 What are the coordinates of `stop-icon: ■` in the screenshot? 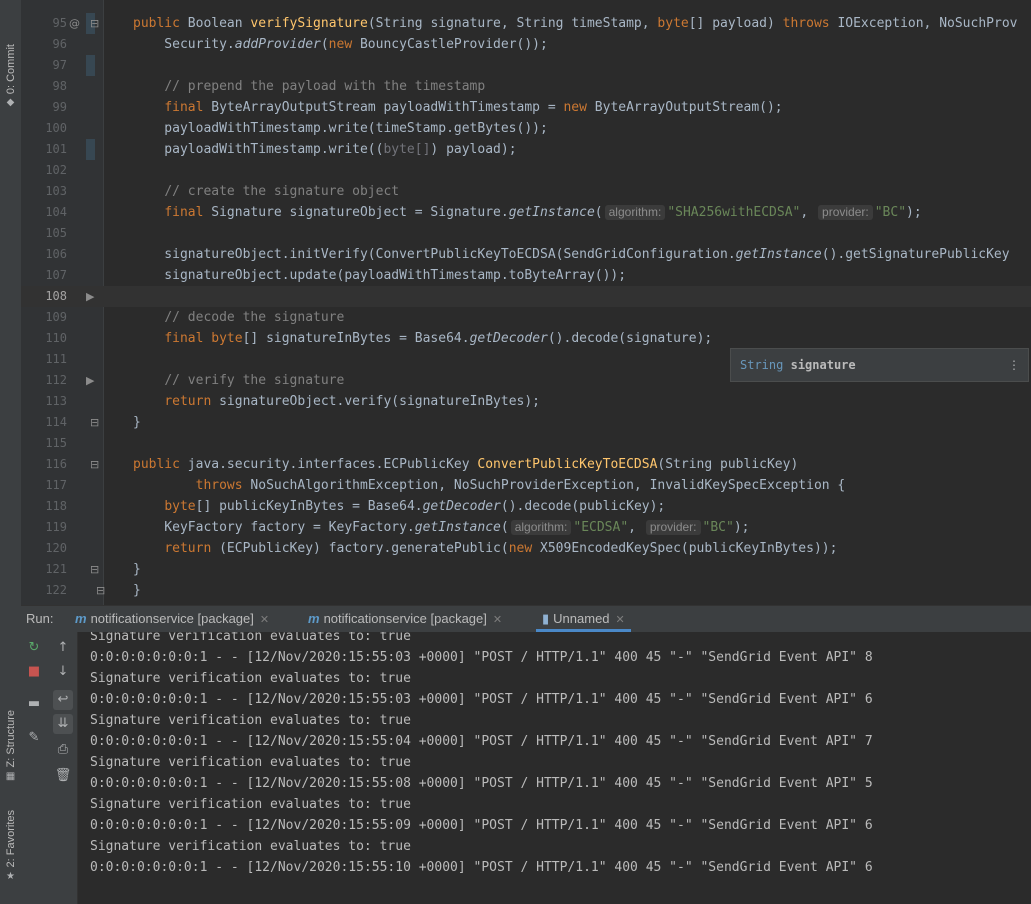 It's located at (34, 672).